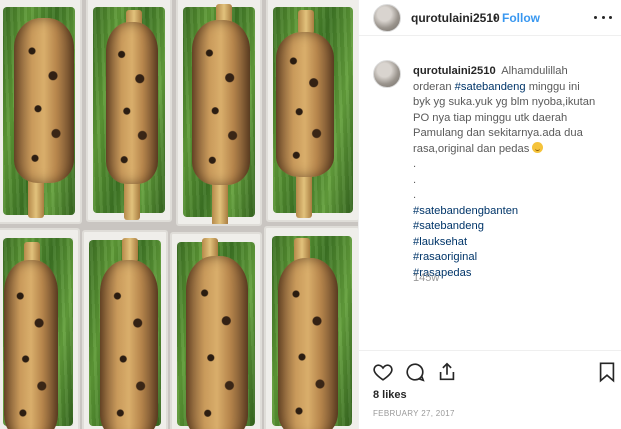 The height and width of the screenshot is (429, 621). I want to click on caption-line: Pamulang dan sekitarnya.ada dua, so click(498, 133).